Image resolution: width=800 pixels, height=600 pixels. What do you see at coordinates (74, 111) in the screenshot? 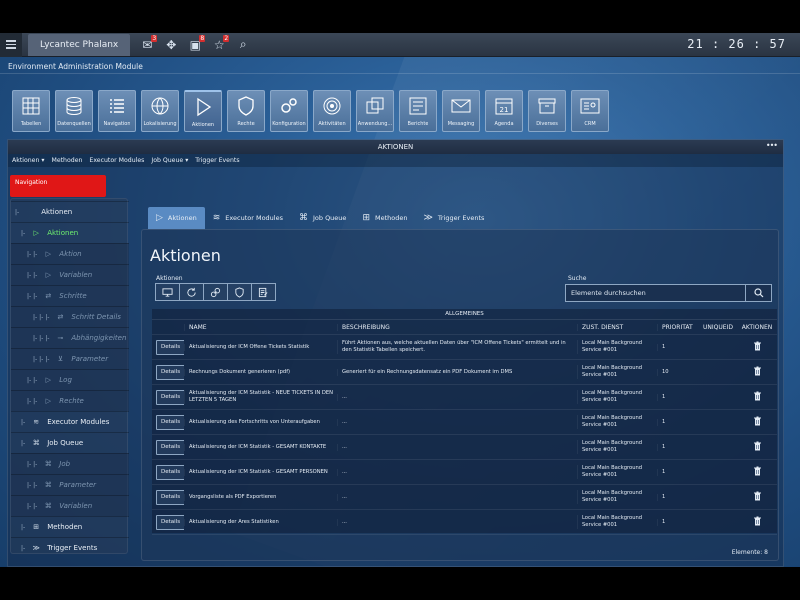
I see `tile-database: Datenquellen` at bounding box center [74, 111].